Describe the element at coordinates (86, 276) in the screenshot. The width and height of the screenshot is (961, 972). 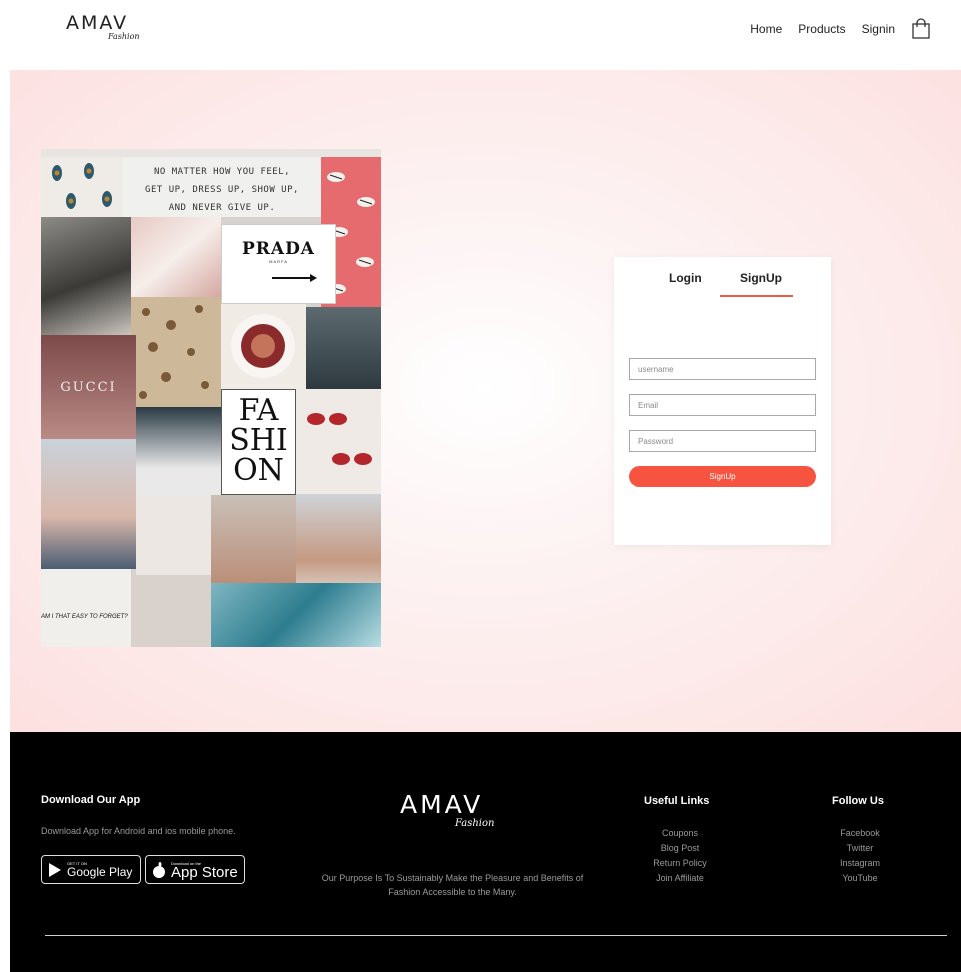
I see `collage-woman-photo` at that location.